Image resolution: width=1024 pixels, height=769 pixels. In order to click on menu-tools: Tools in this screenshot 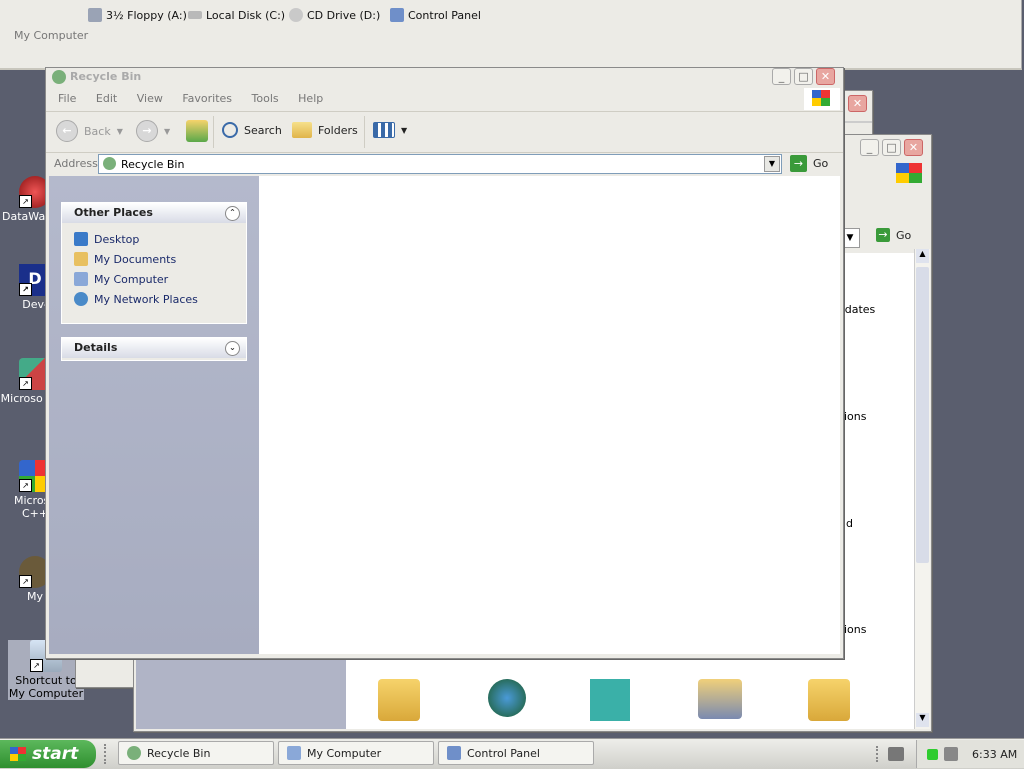, I will do `click(265, 98)`.